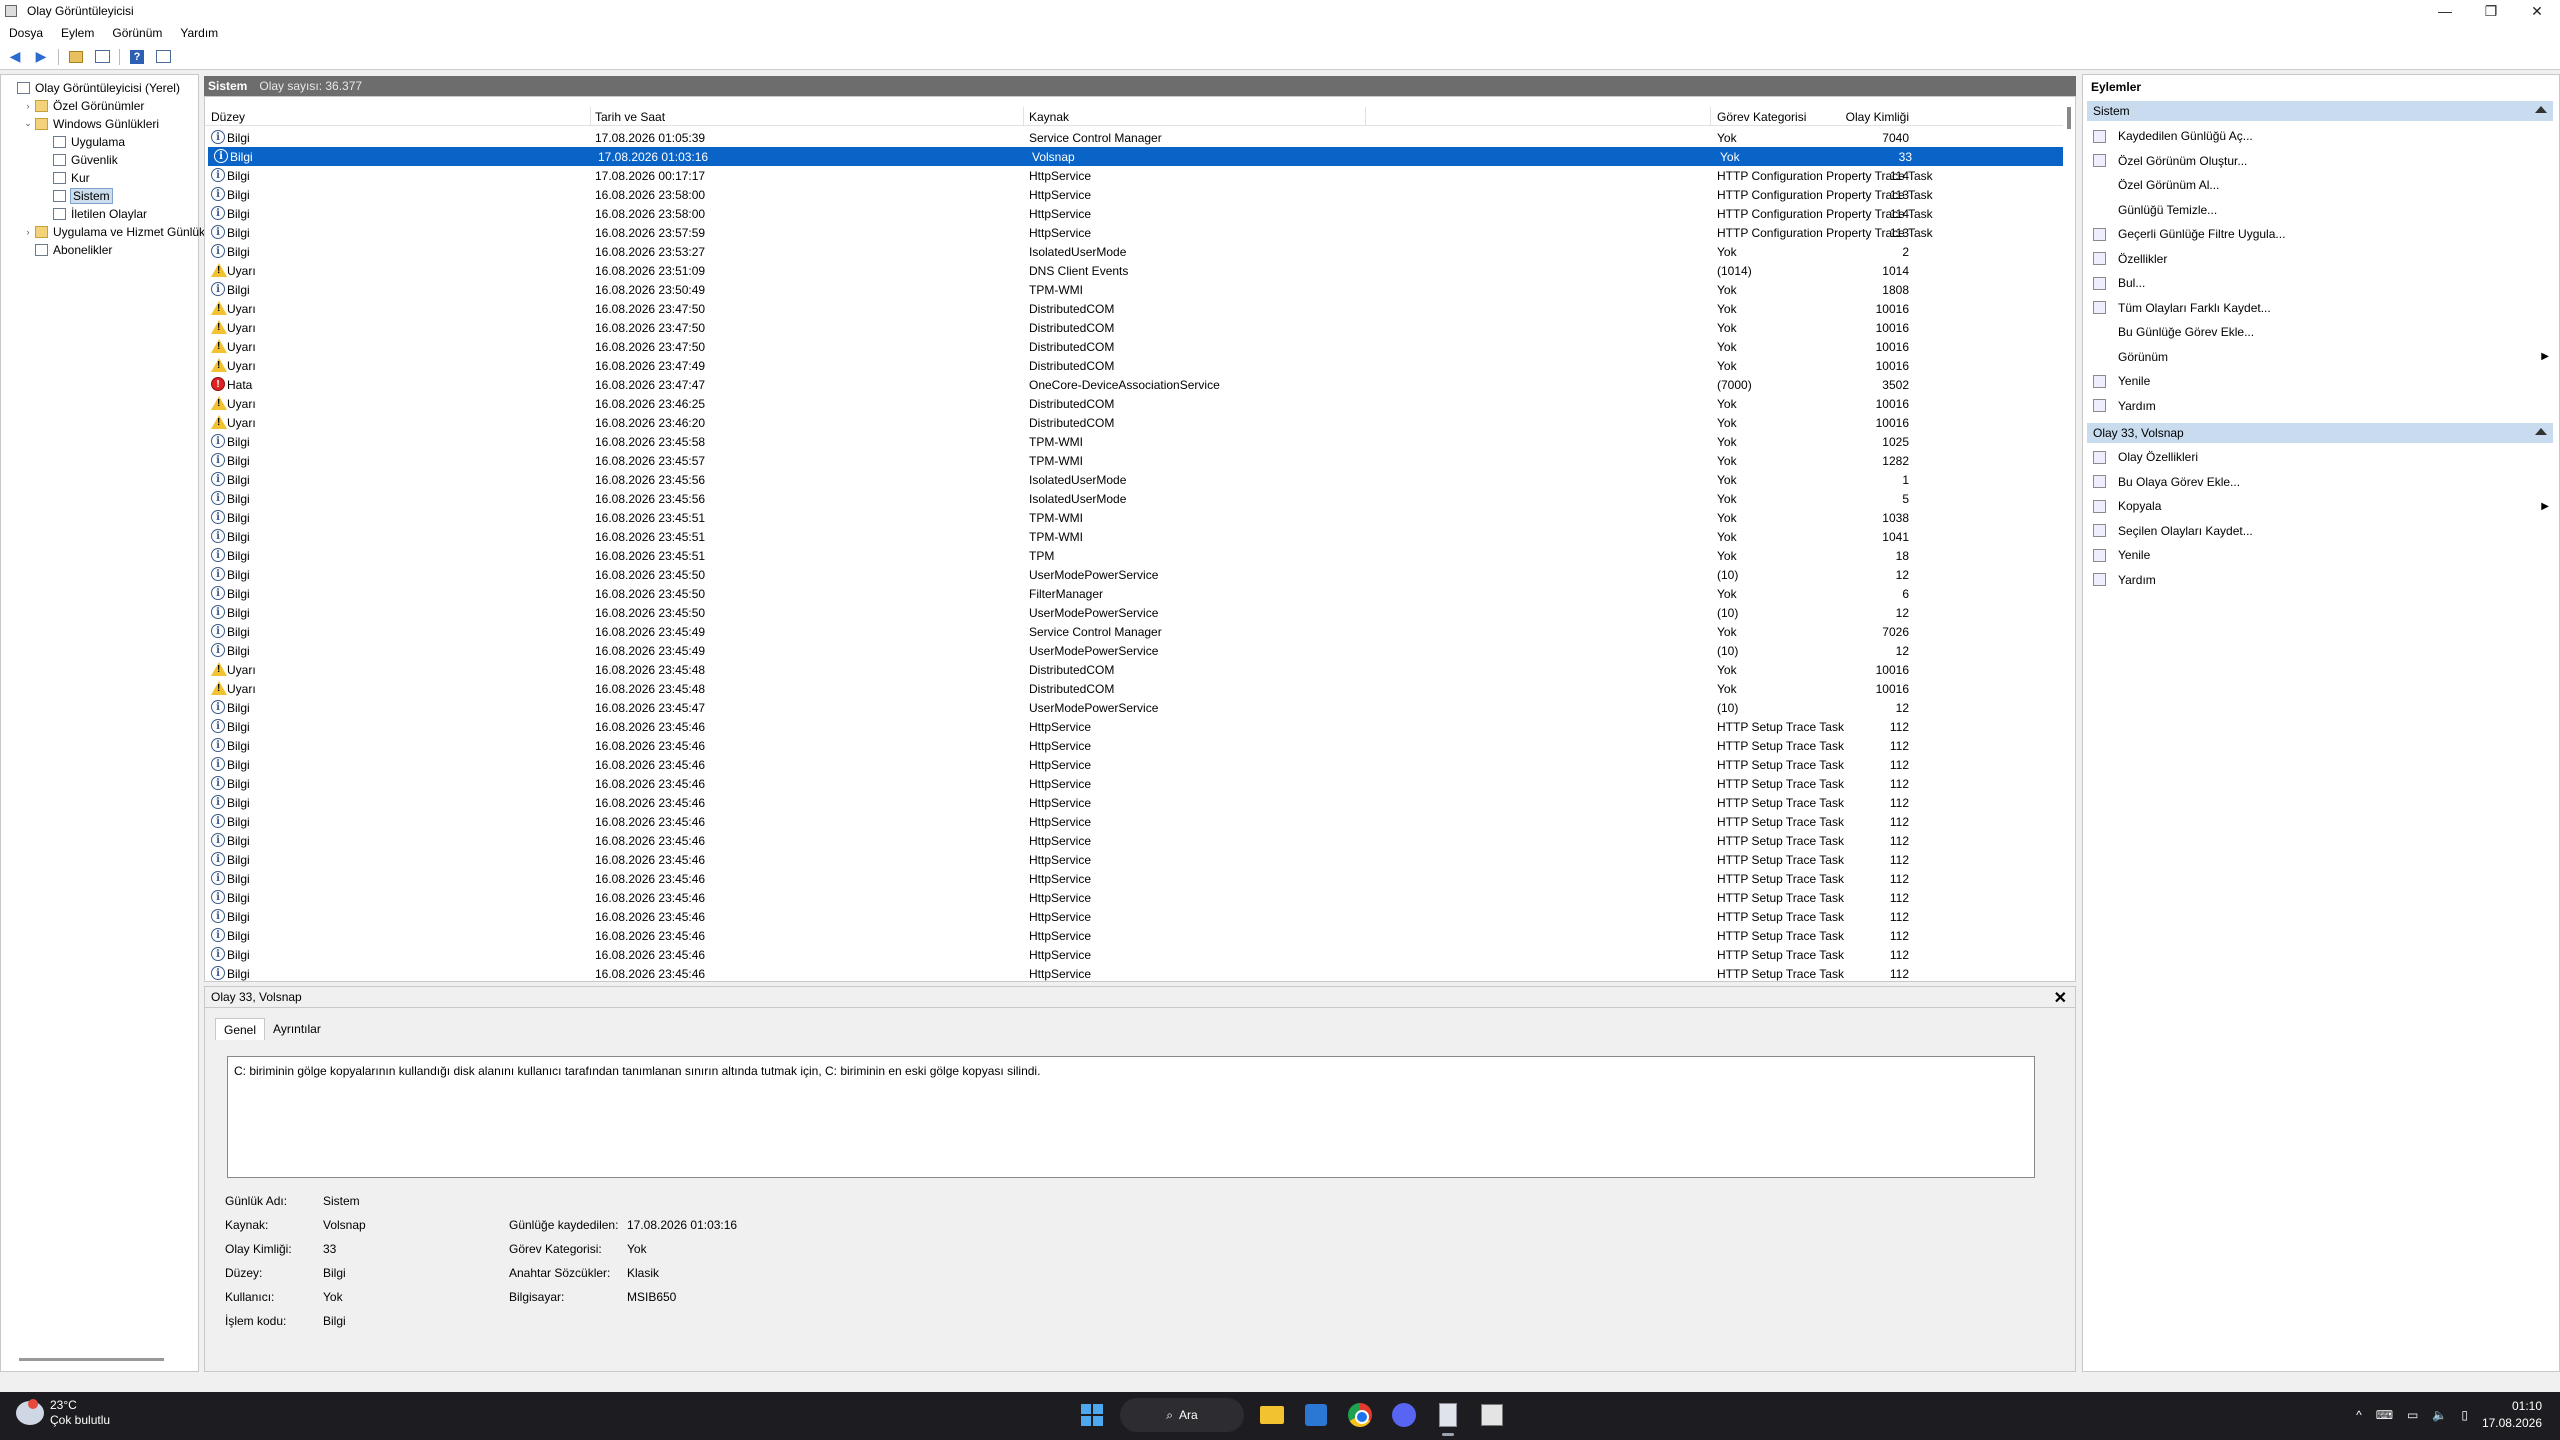 This screenshot has width=2560, height=1440. I want to click on chrome-button, so click(1360, 1415).